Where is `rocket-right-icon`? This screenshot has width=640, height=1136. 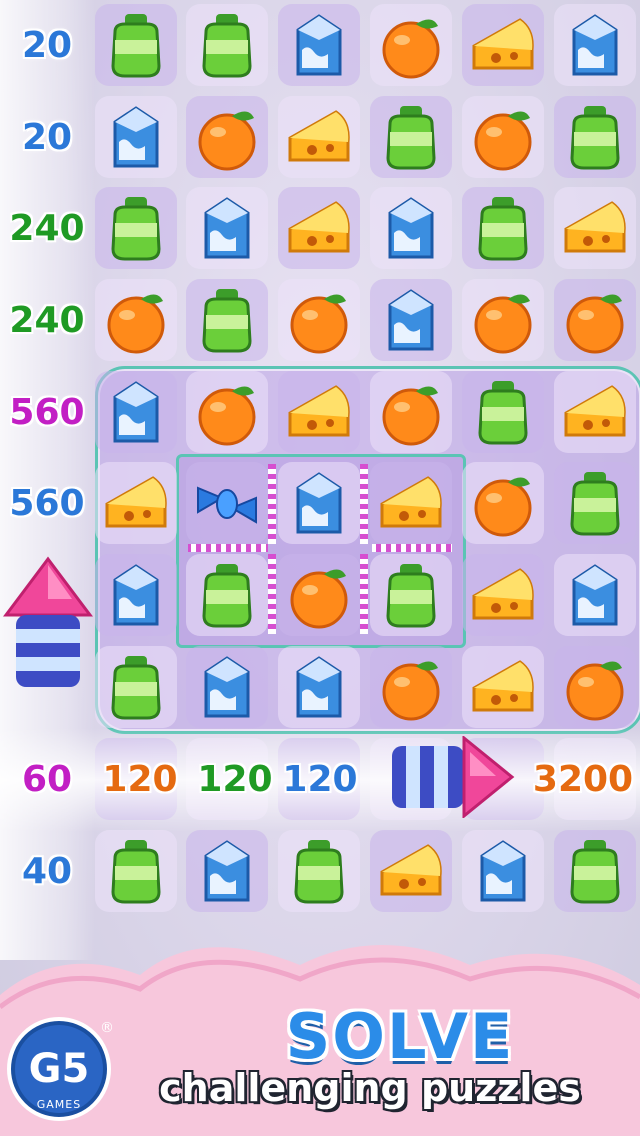 rocket-right-icon is located at coordinates (452, 777).